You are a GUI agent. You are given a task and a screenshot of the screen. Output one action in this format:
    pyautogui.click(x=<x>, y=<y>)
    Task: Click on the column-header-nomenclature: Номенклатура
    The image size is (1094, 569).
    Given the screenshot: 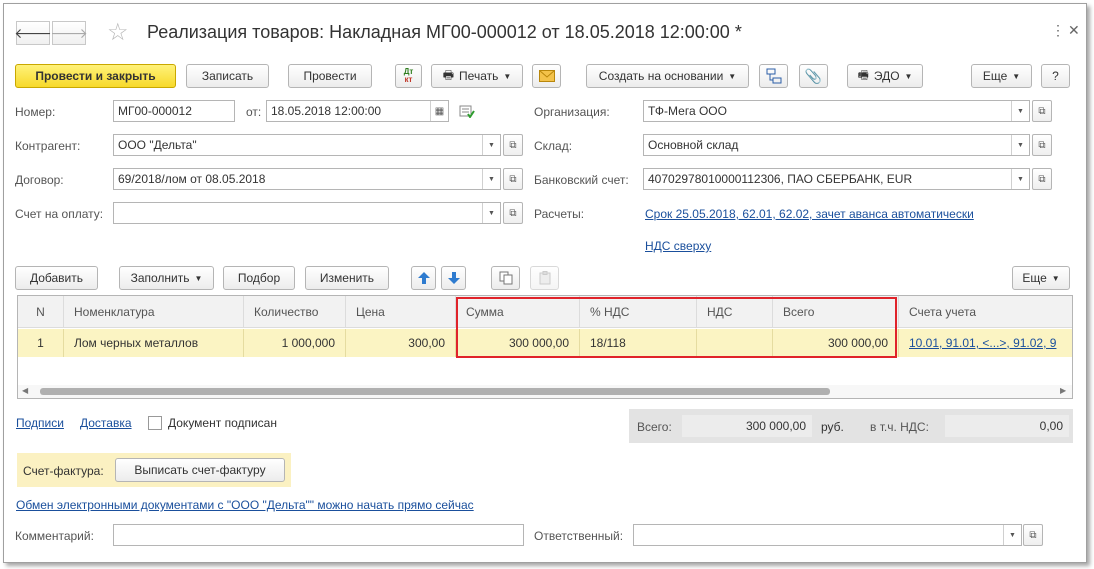 What is the action you would take?
    pyautogui.click(x=154, y=312)
    